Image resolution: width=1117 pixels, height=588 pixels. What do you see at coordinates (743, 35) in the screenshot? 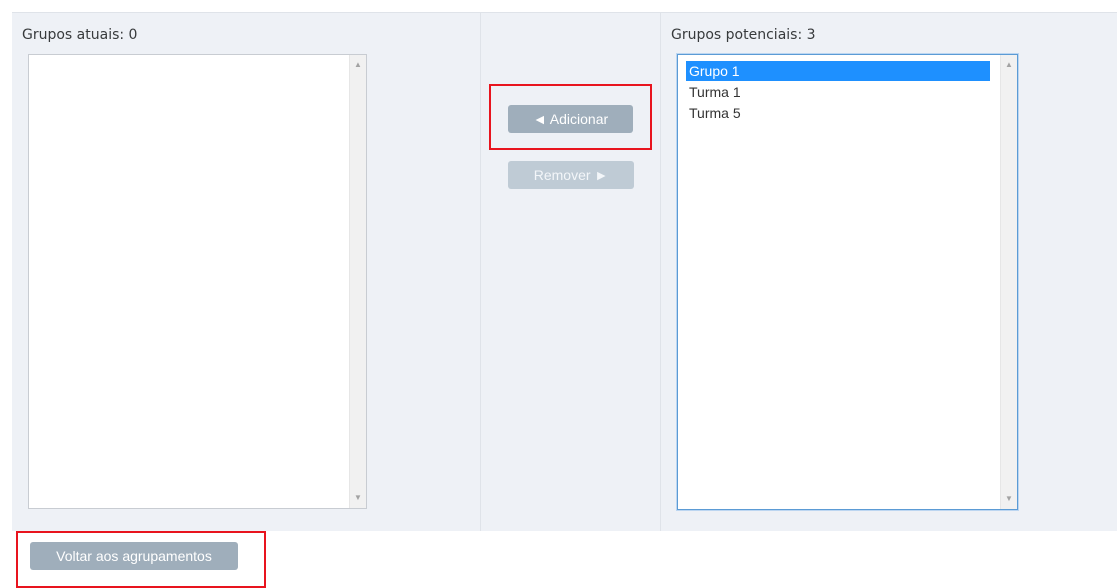
I see `potential-groups-label: Grupos potenciais: 3` at bounding box center [743, 35].